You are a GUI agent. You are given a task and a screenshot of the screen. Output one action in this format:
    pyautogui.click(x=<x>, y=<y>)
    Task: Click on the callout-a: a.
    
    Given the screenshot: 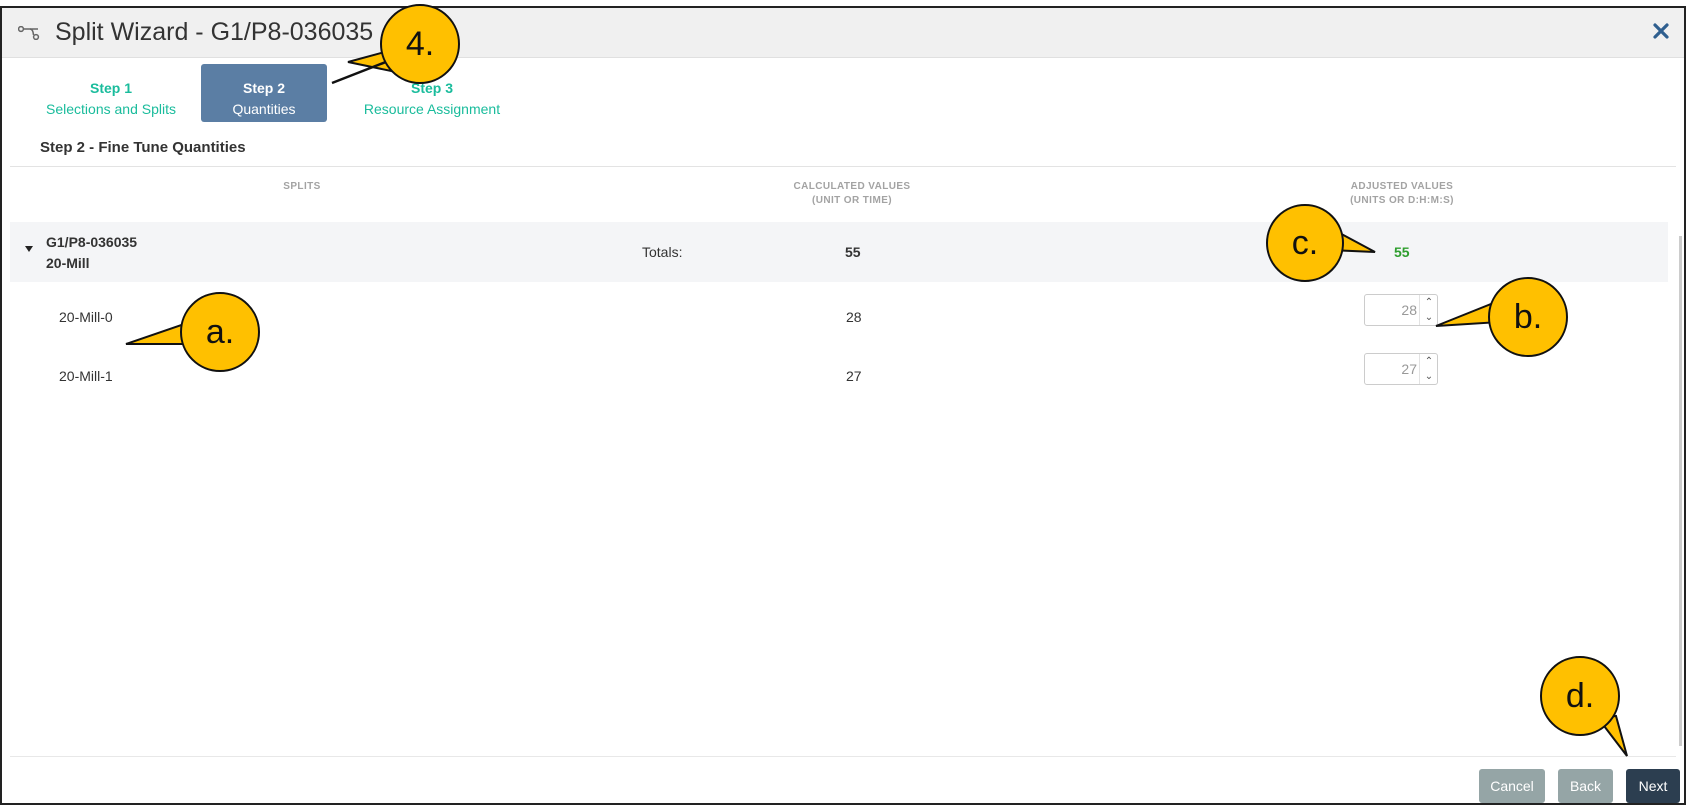 What is the action you would take?
    pyautogui.click(x=220, y=332)
    